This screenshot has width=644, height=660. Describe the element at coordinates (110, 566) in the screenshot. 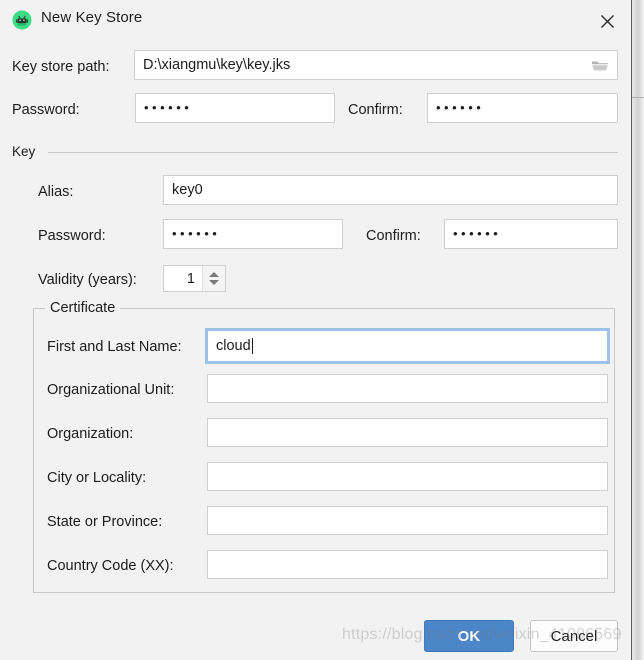

I see `cert-country-code-label: Country Code (XX):` at that location.